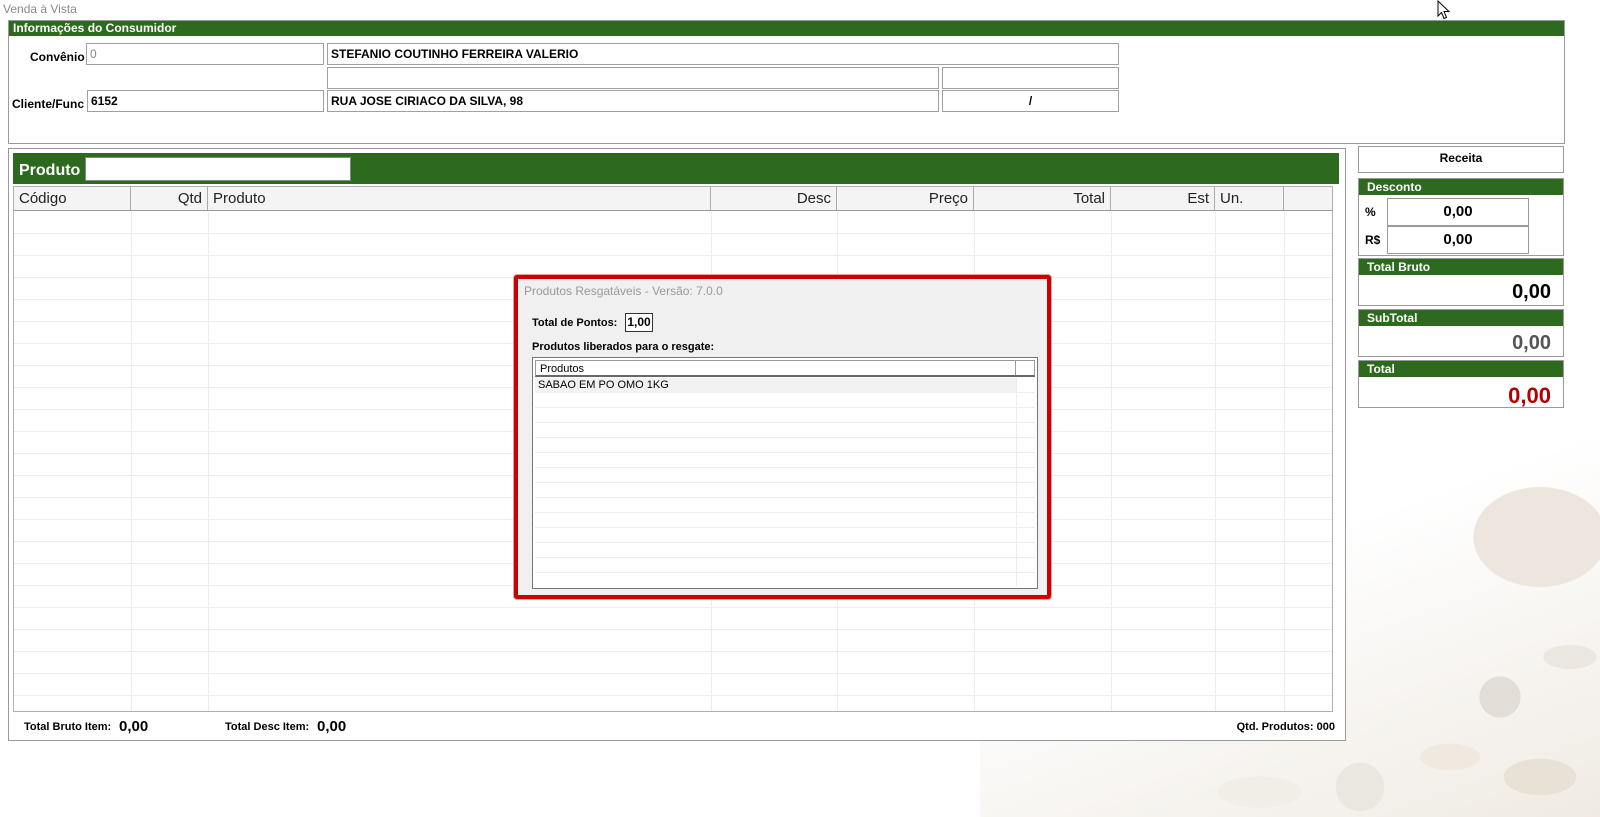 The width and height of the screenshot is (1600, 817). Describe the element at coordinates (48, 104) in the screenshot. I see `cliente-label: Cliente/Func` at that location.